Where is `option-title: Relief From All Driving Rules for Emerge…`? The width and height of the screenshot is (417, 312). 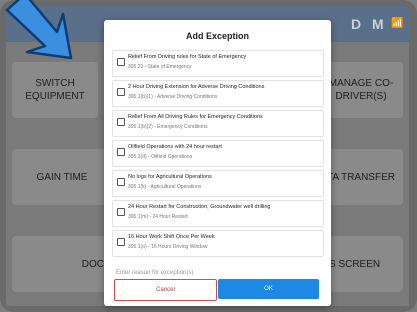
option-title: Relief From All Driving Rules for Emerge… is located at coordinates (195, 117).